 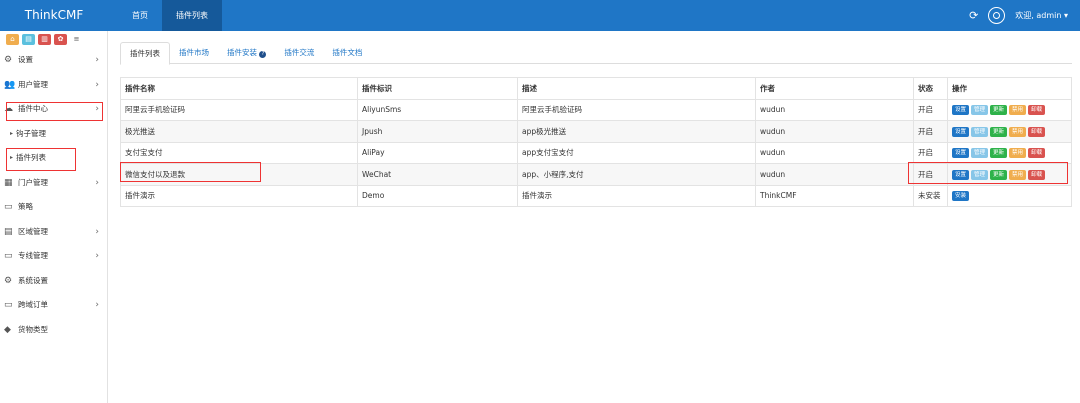 What do you see at coordinates (239, 131) in the screenshot?
I see `plugin-name: 极光推送` at bounding box center [239, 131].